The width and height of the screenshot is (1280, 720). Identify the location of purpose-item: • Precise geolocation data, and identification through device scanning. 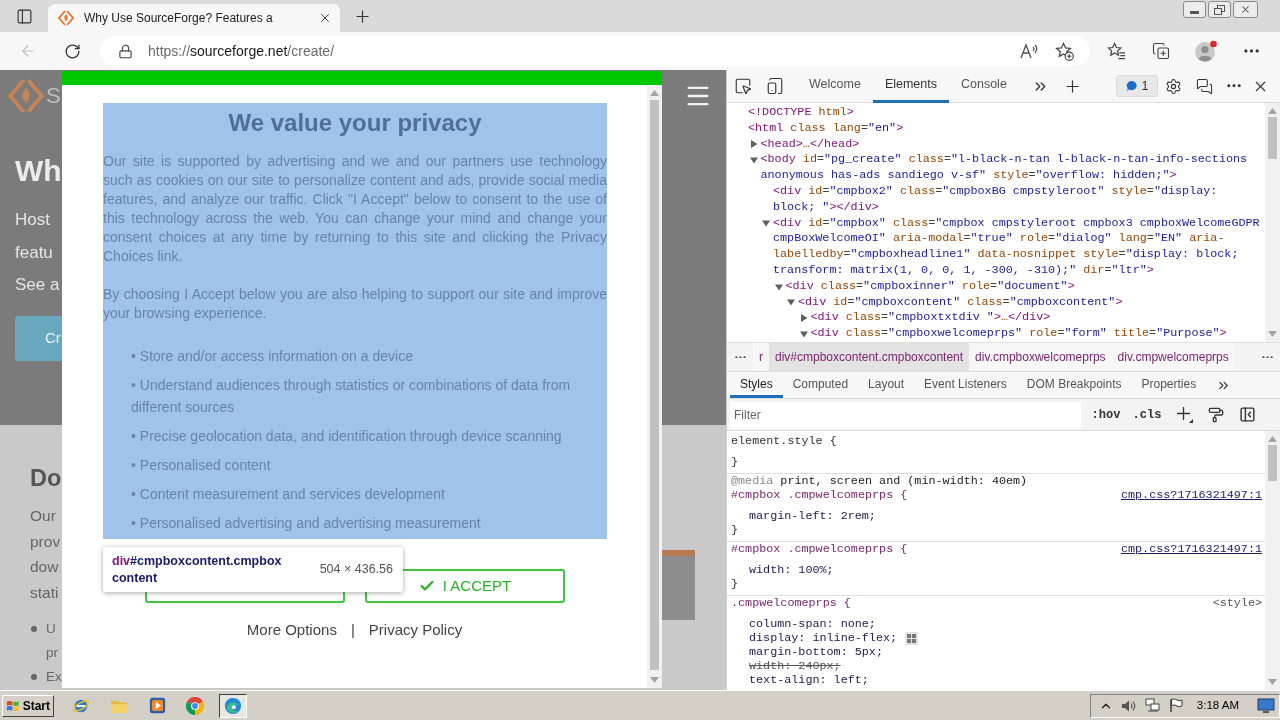
(347, 436).